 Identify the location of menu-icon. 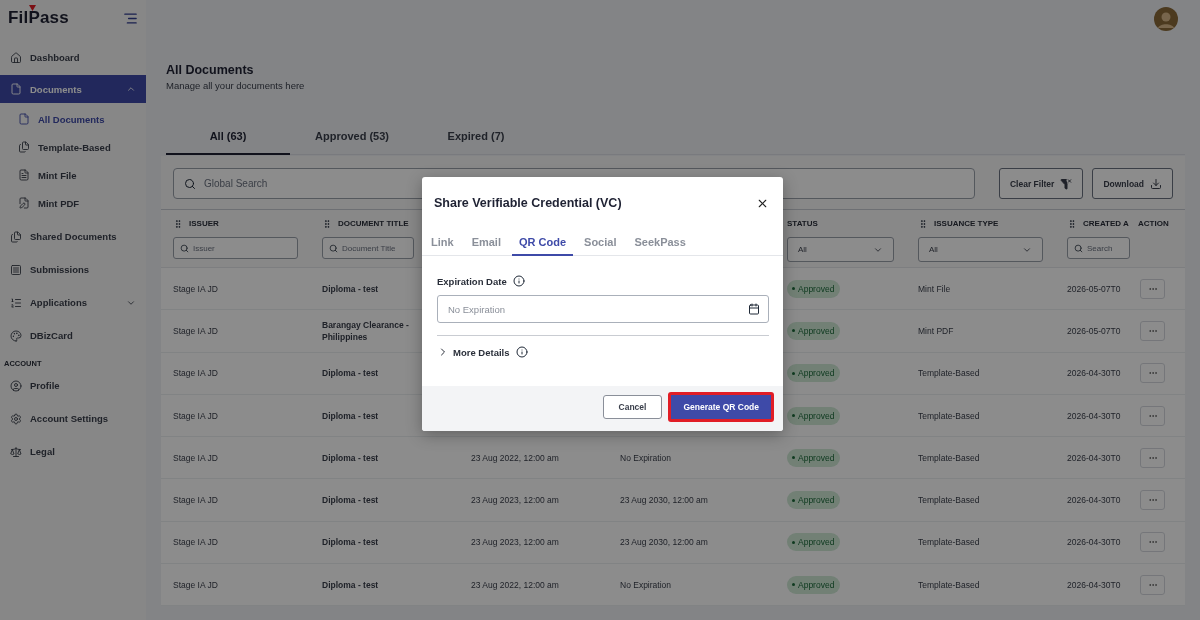
(130, 18).